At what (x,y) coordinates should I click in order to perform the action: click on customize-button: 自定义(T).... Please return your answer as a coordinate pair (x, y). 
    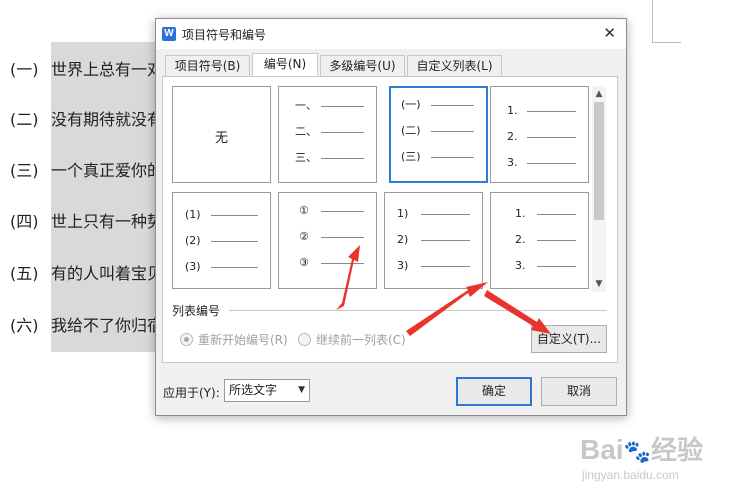
    Looking at the image, I should click on (569, 339).